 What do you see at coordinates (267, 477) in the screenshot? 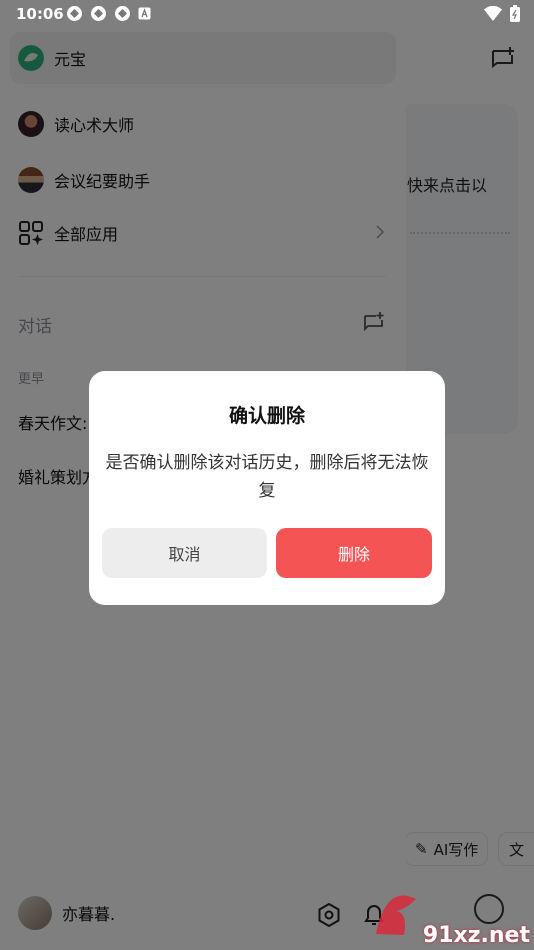
I see `dialog-message: 是否确认删除该对话历史，删除后将无法恢复` at bounding box center [267, 477].